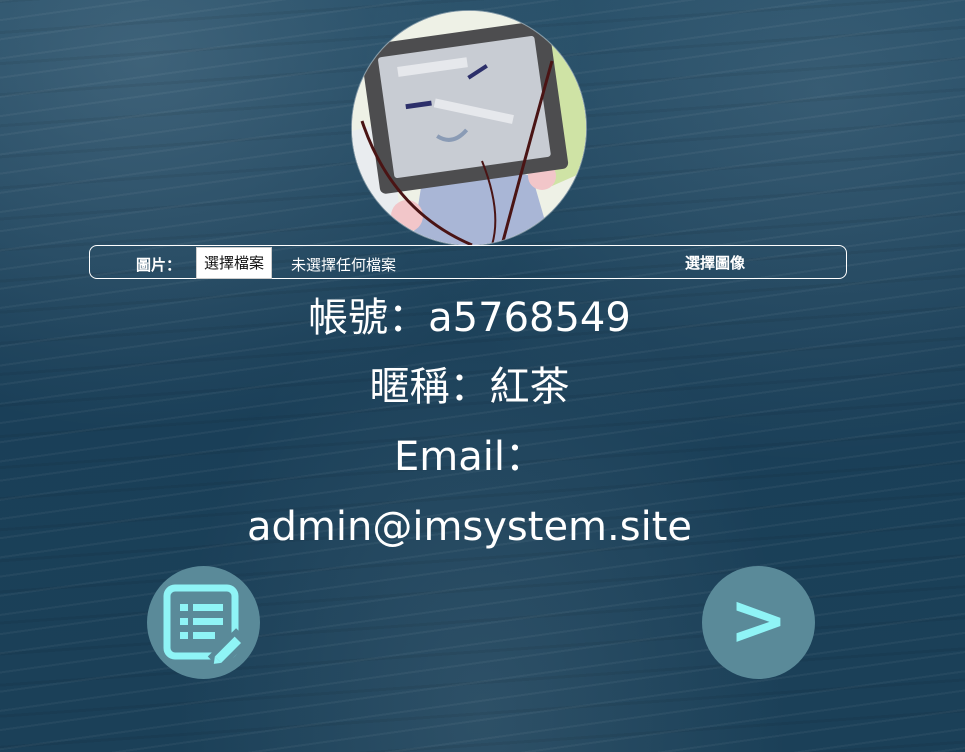 This screenshot has width=965, height=752. What do you see at coordinates (469, 527) in the screenshot?
I see `email-value: admin@imsystem.site` at bounding box center [469, 527].